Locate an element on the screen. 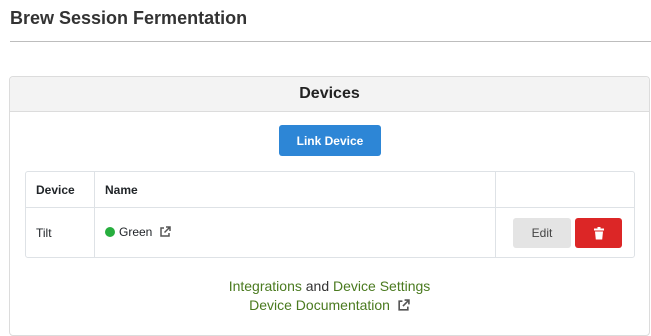 Image resolution: width=651 pixels, height=336 pixels. device-actions-cell: Edit is located at coordinates (565, 233).